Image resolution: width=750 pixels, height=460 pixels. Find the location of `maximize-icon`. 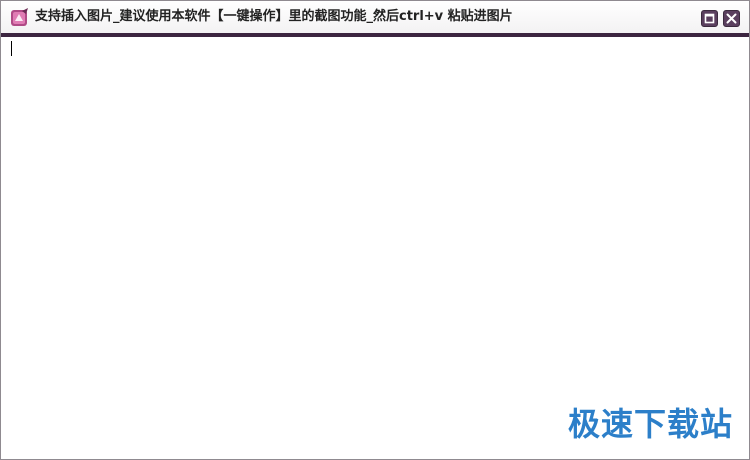

maximize-icon is located at coordinates (709, 18).